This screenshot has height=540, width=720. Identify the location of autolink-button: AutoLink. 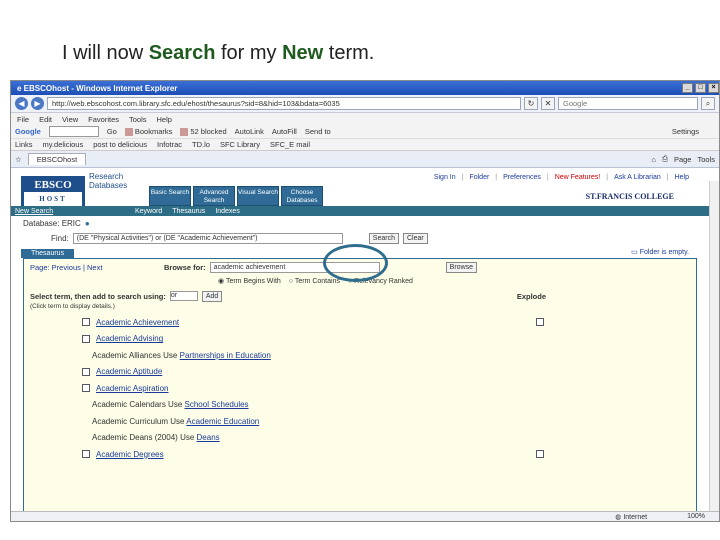
(249, 131).